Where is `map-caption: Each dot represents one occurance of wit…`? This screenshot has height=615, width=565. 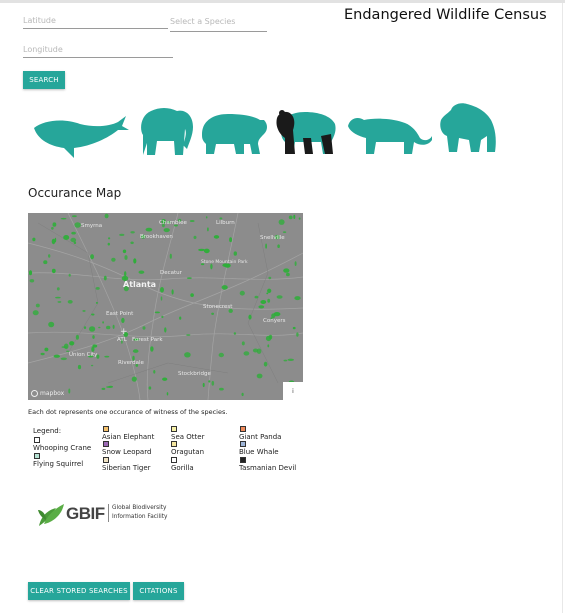 map-caption: Each dot represents one occurance of wit… is located at coordinates (128, 412).